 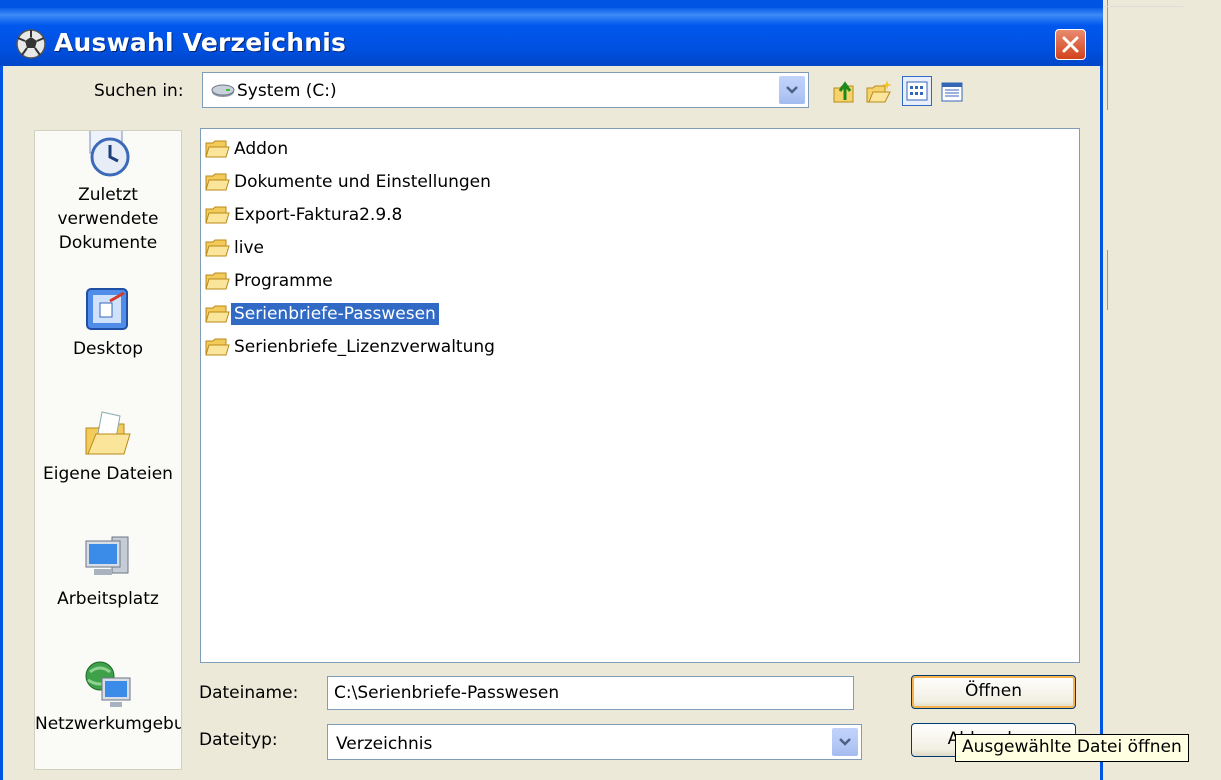 I want to click on drive-icon, so click(x=223, y=90).